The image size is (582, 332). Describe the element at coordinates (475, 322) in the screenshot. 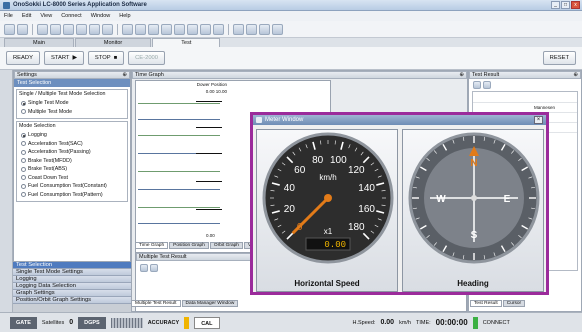

I see `connect-indicator-light` at that location.